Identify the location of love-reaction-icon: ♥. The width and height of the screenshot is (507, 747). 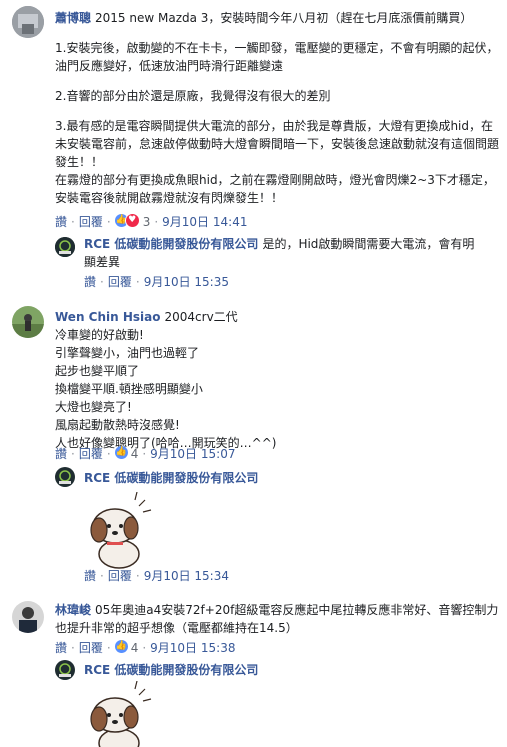
(132, 220).